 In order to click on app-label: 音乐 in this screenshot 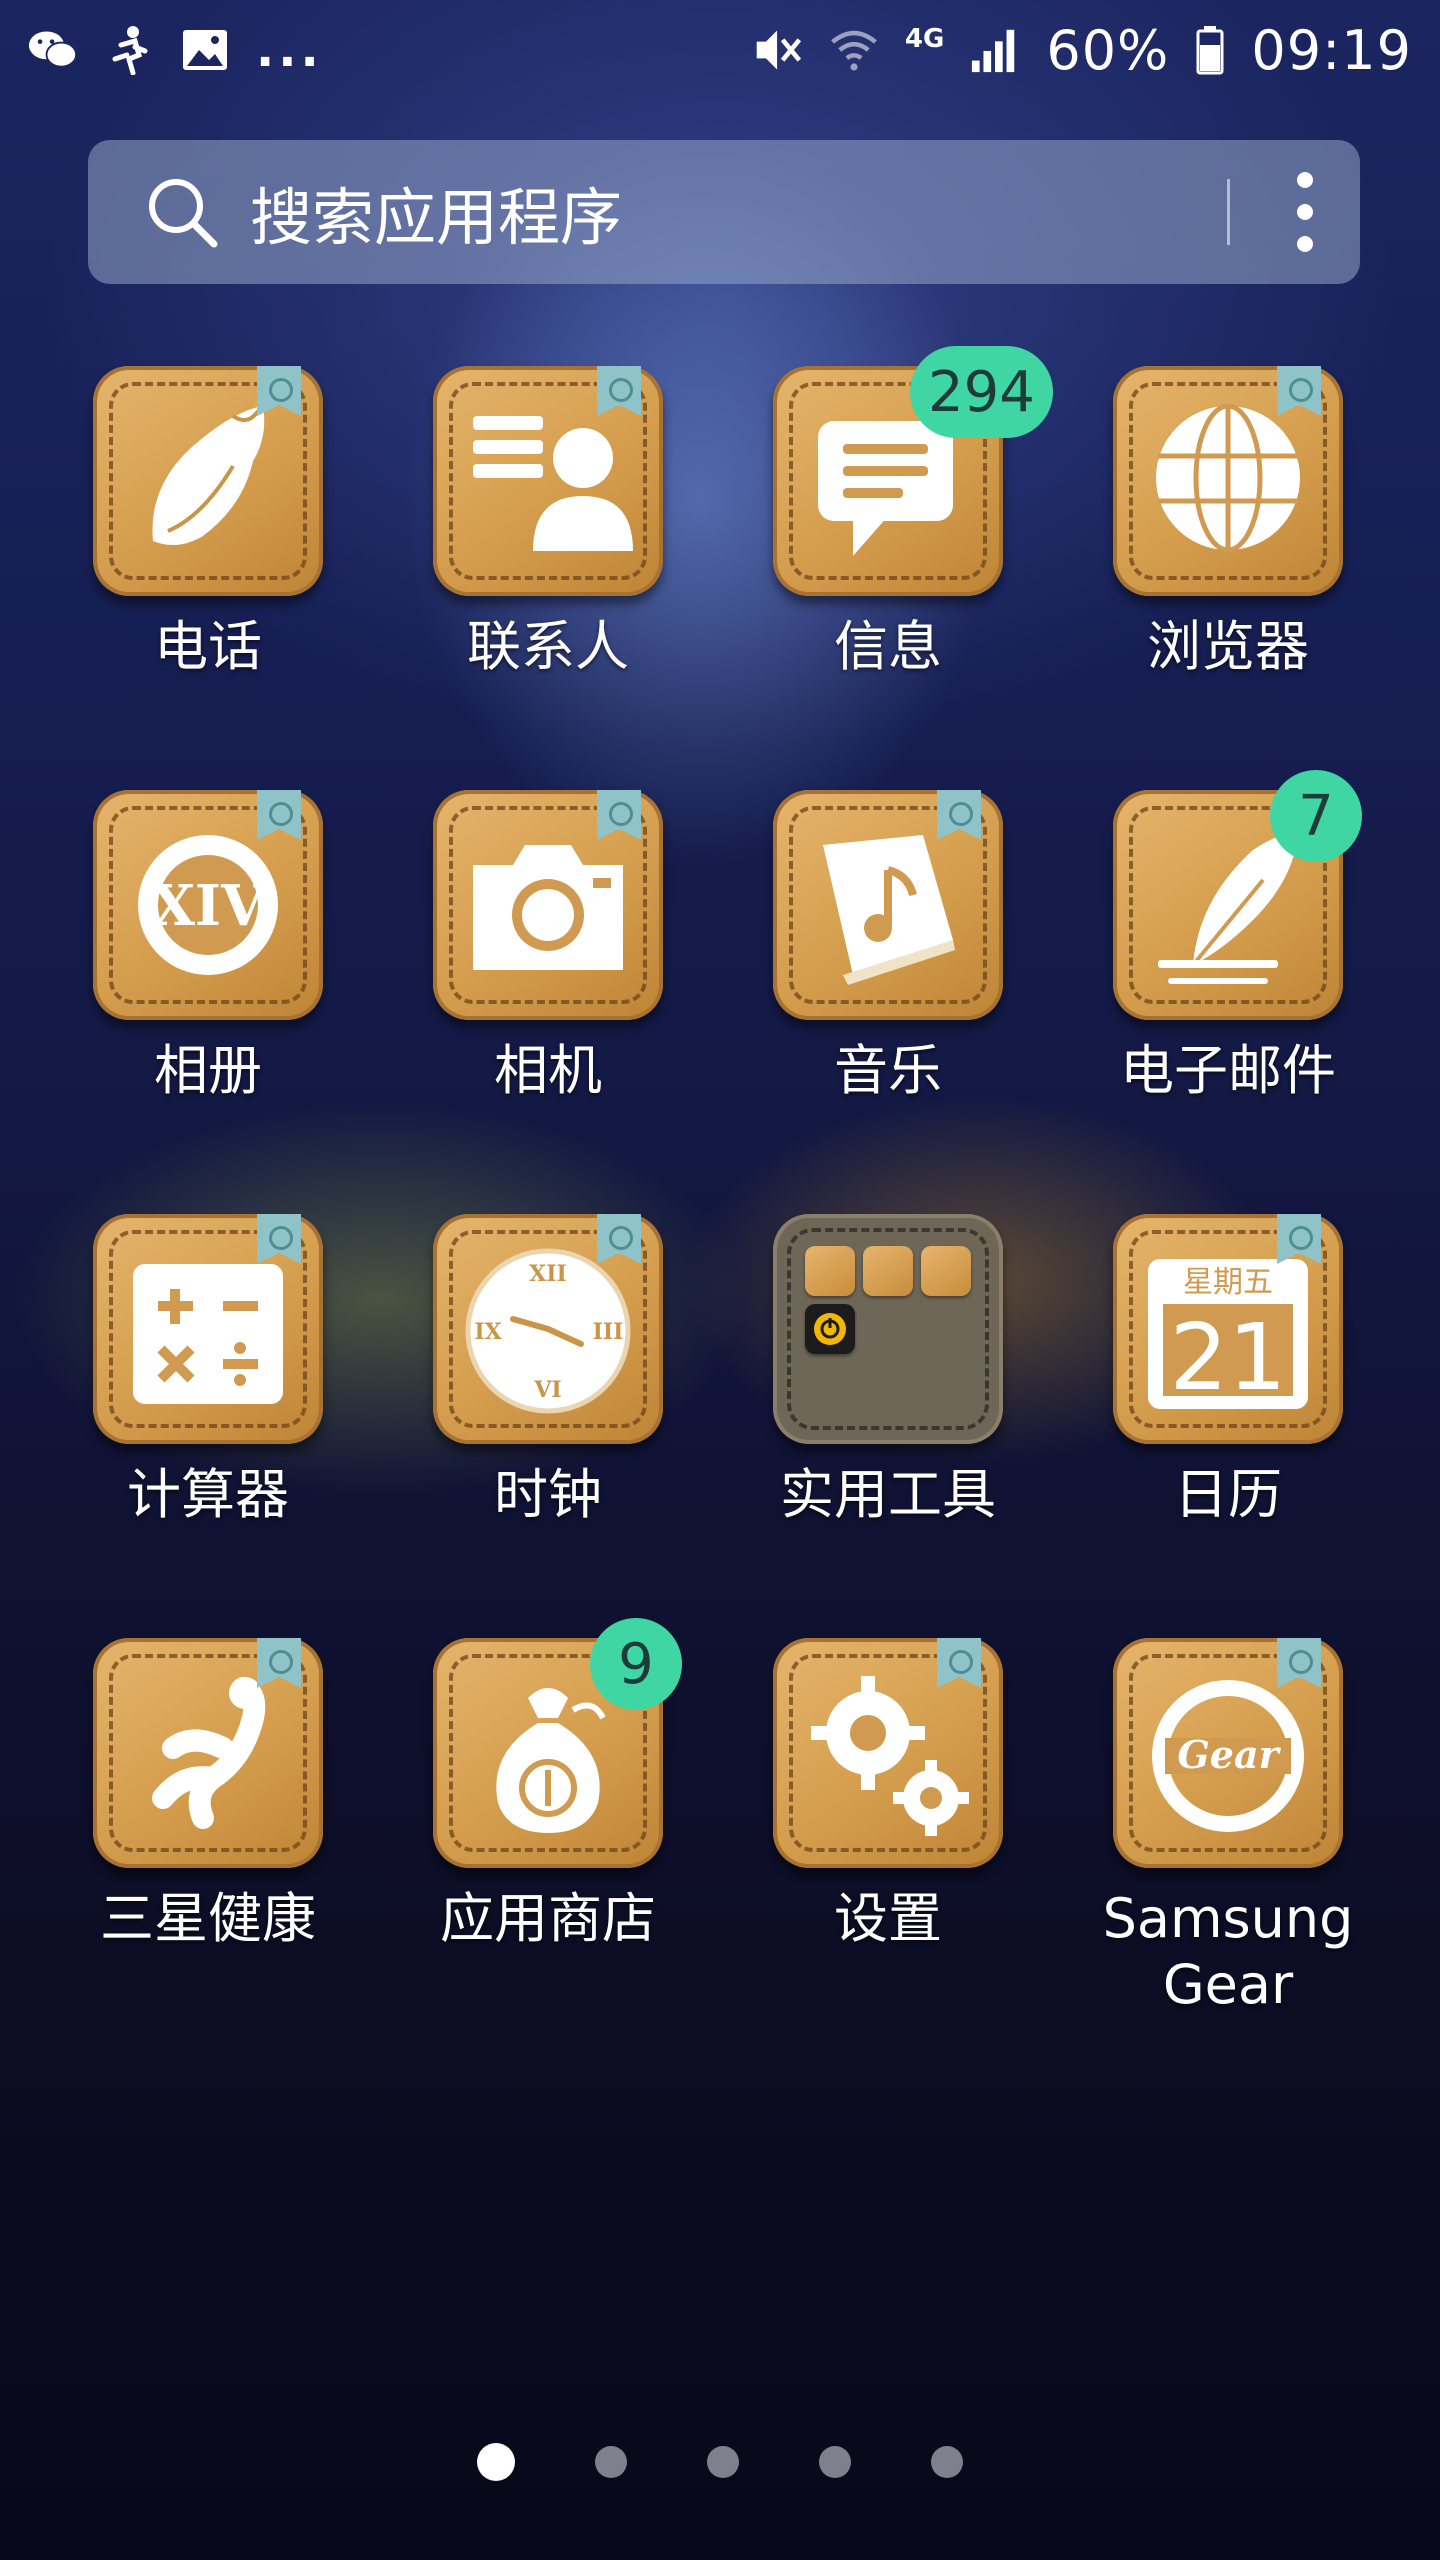, I will do `click(888, 1070)`.